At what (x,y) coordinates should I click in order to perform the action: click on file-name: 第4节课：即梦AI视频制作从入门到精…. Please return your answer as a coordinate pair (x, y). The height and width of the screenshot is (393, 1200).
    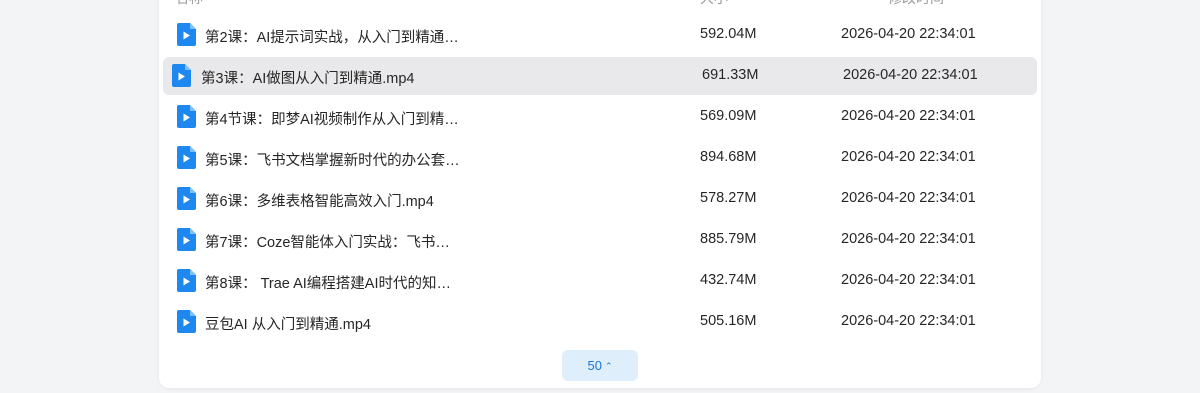
    Looking at the image, I should click on (332, 118).